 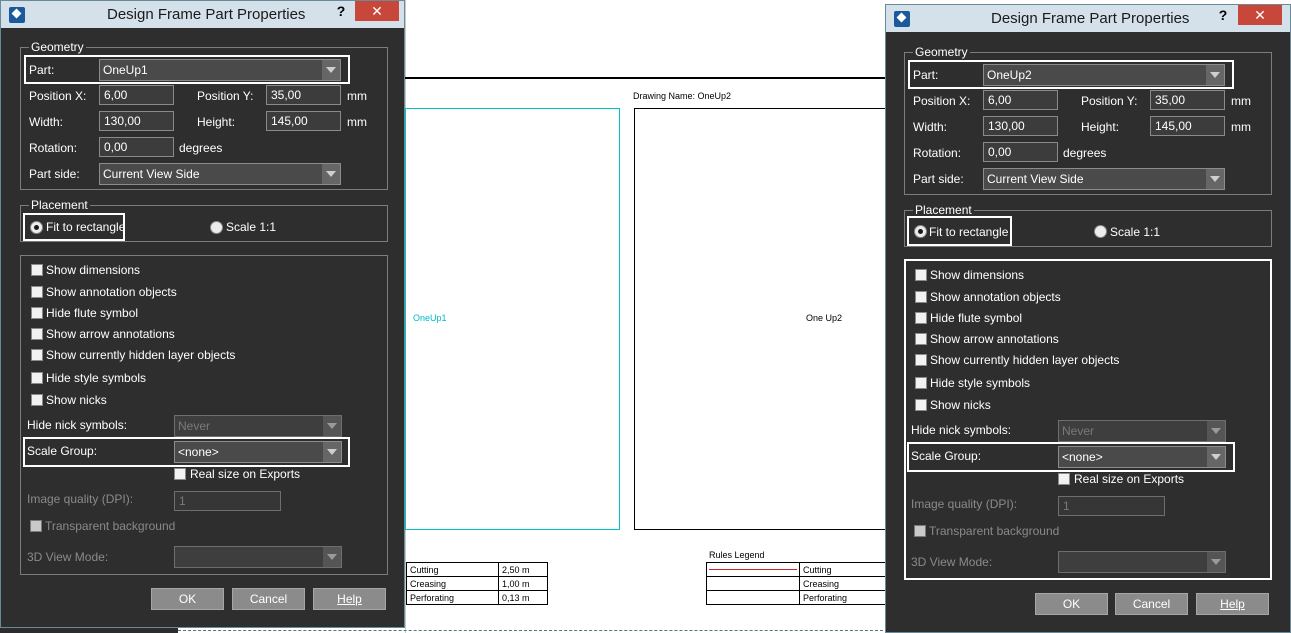 What do you see at coordinates (942, 101) in the screenshot?
I see `position-x-label: Position X:` at bounding box center [942, 101].